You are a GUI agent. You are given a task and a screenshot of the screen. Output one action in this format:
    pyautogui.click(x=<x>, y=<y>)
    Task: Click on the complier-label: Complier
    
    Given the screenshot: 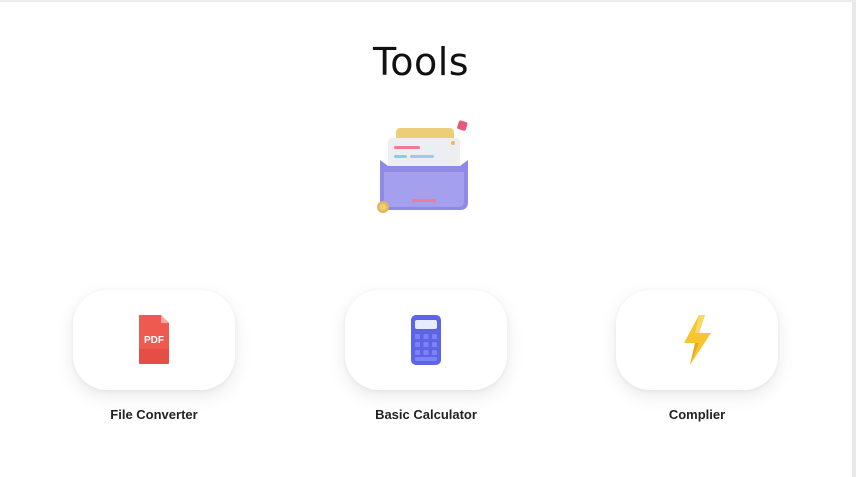 What is the action you would take?
    pyautogui.click(x=697, y=414)
    